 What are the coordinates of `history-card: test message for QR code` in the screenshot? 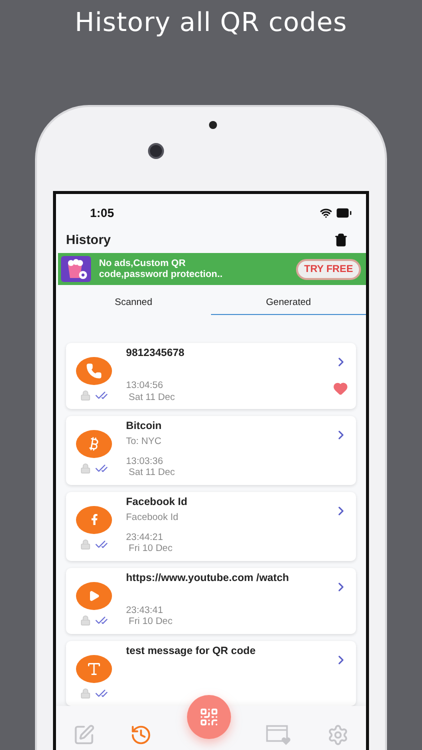 It's located at (211, 673).